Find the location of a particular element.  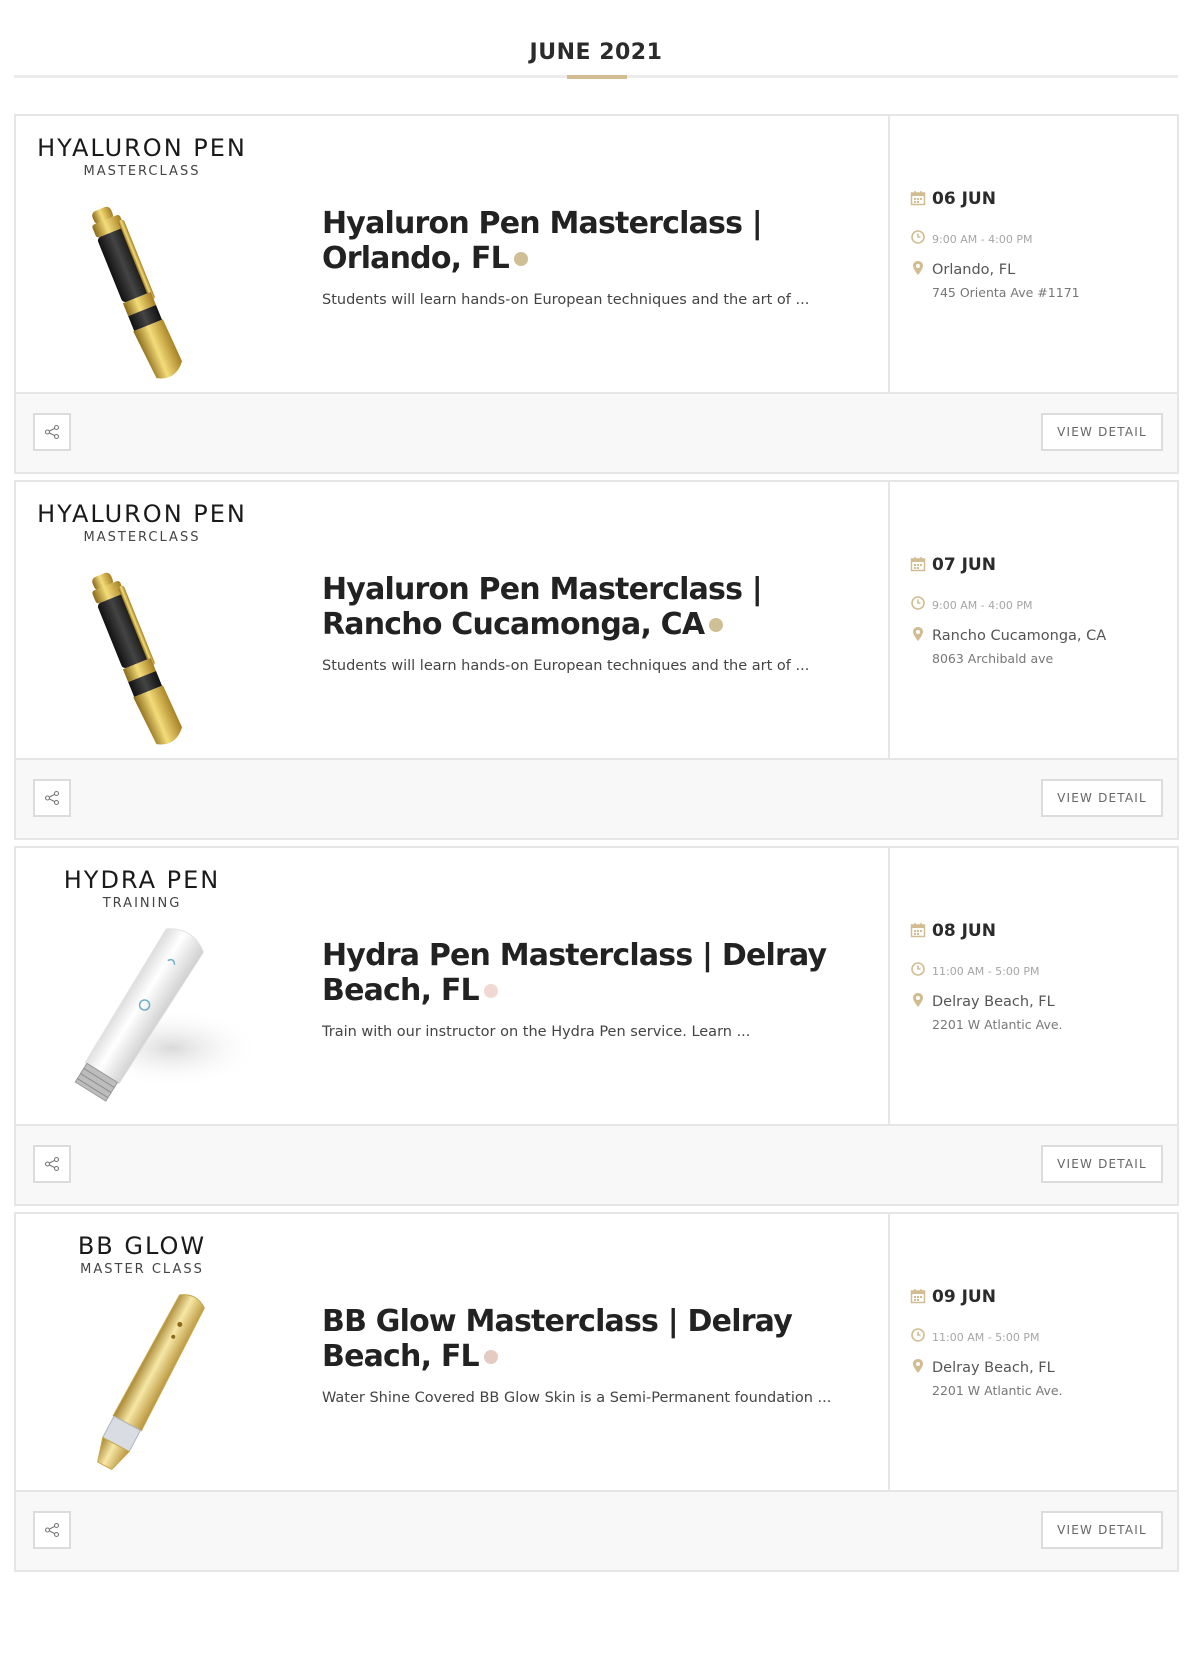

event-image: HYDRA PEN TRAINING is located at coordinates (142, 987).